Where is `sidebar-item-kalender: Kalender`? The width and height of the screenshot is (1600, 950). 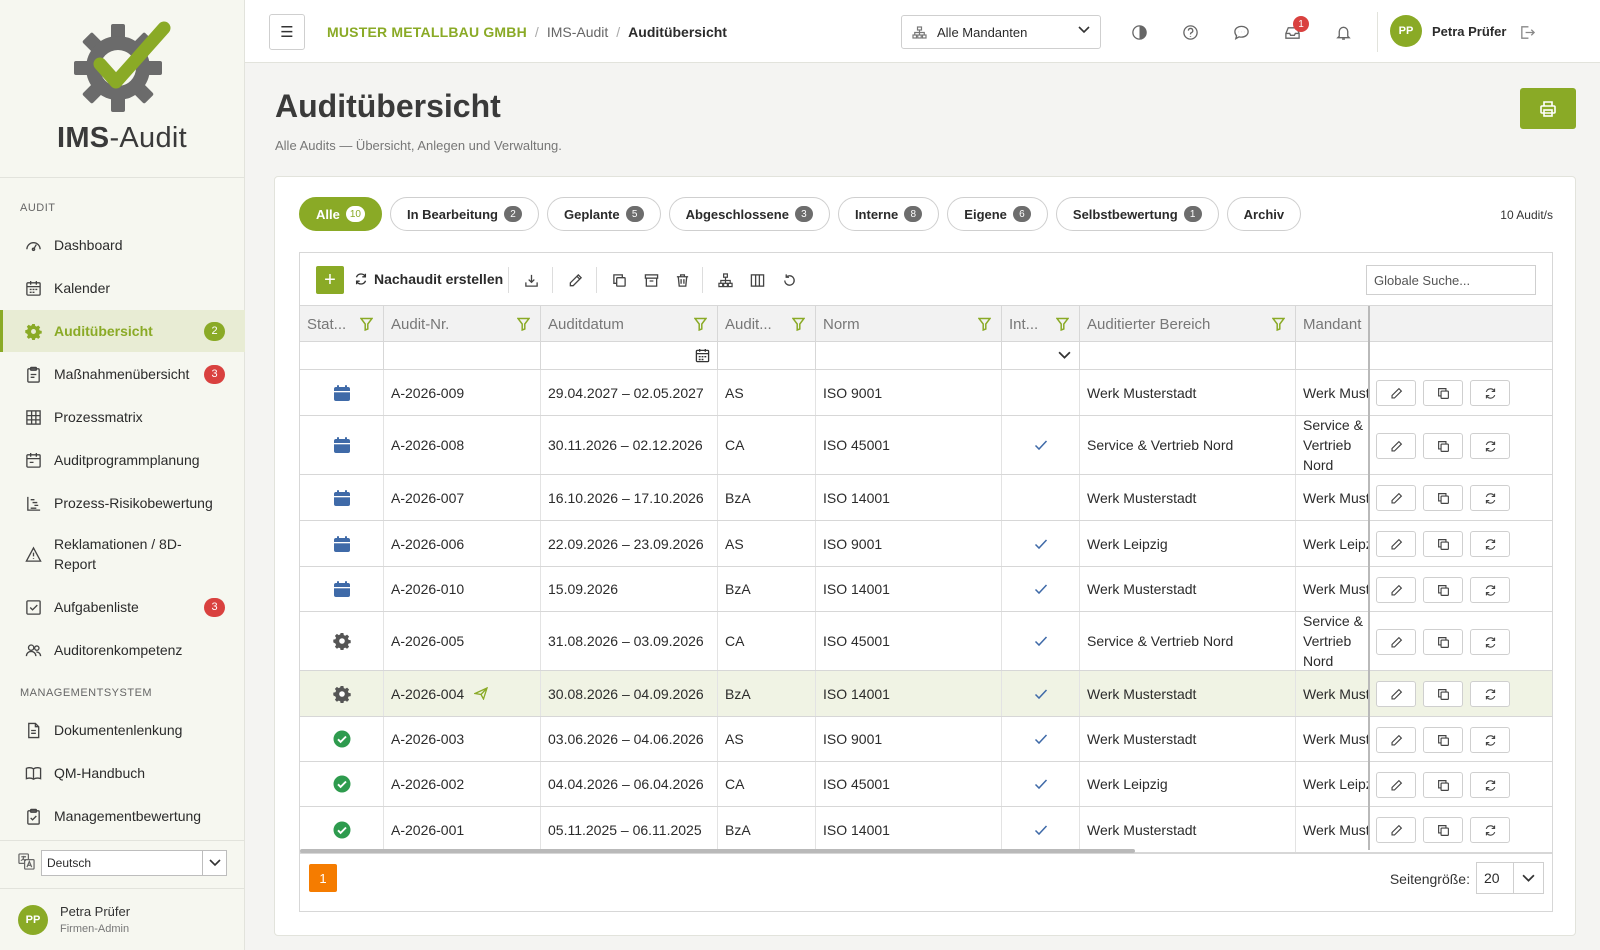 sidebar-item-kalender: Kalender is located at coordinates (122, 288).